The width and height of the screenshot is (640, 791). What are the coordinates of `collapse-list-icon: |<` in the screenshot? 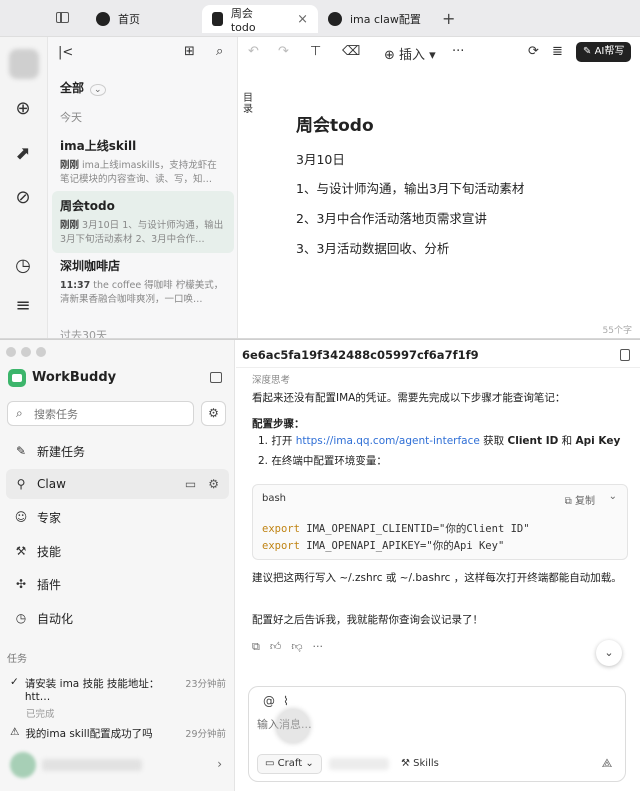 It's located at (65, 52).